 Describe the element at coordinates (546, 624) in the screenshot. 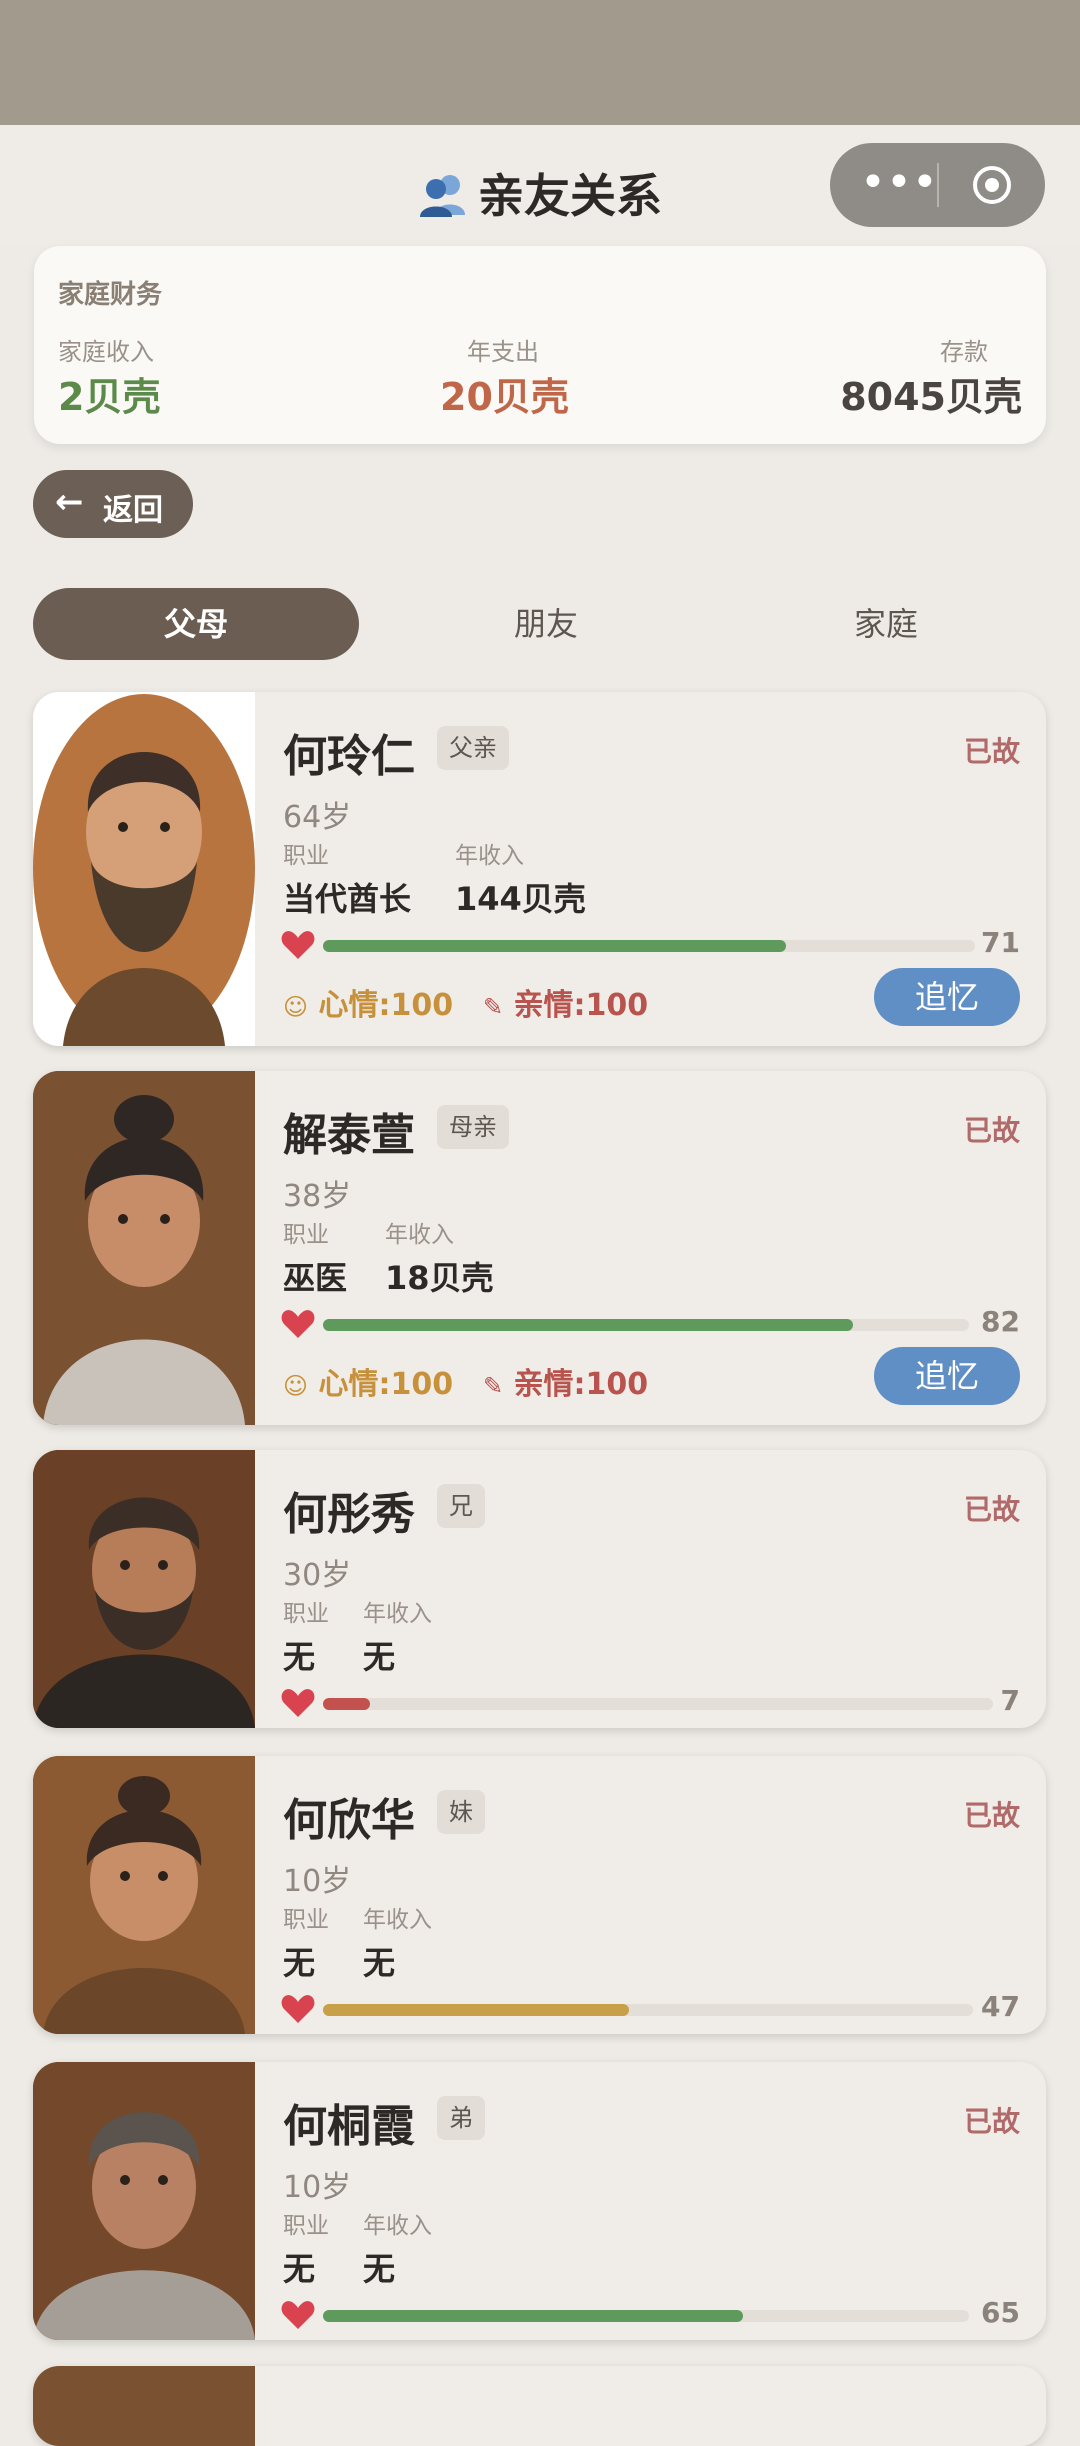

I see `tab-friends: 朋友` at that location.